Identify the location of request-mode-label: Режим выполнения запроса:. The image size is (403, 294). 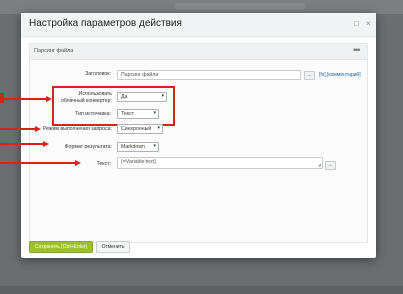
(77, 129).